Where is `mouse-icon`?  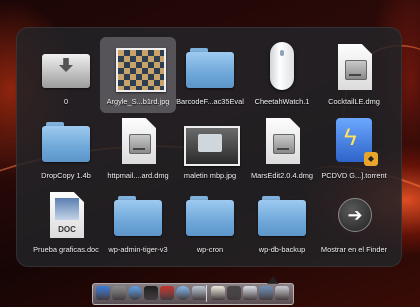 mouse-icon is located at coordinates (282, 68).